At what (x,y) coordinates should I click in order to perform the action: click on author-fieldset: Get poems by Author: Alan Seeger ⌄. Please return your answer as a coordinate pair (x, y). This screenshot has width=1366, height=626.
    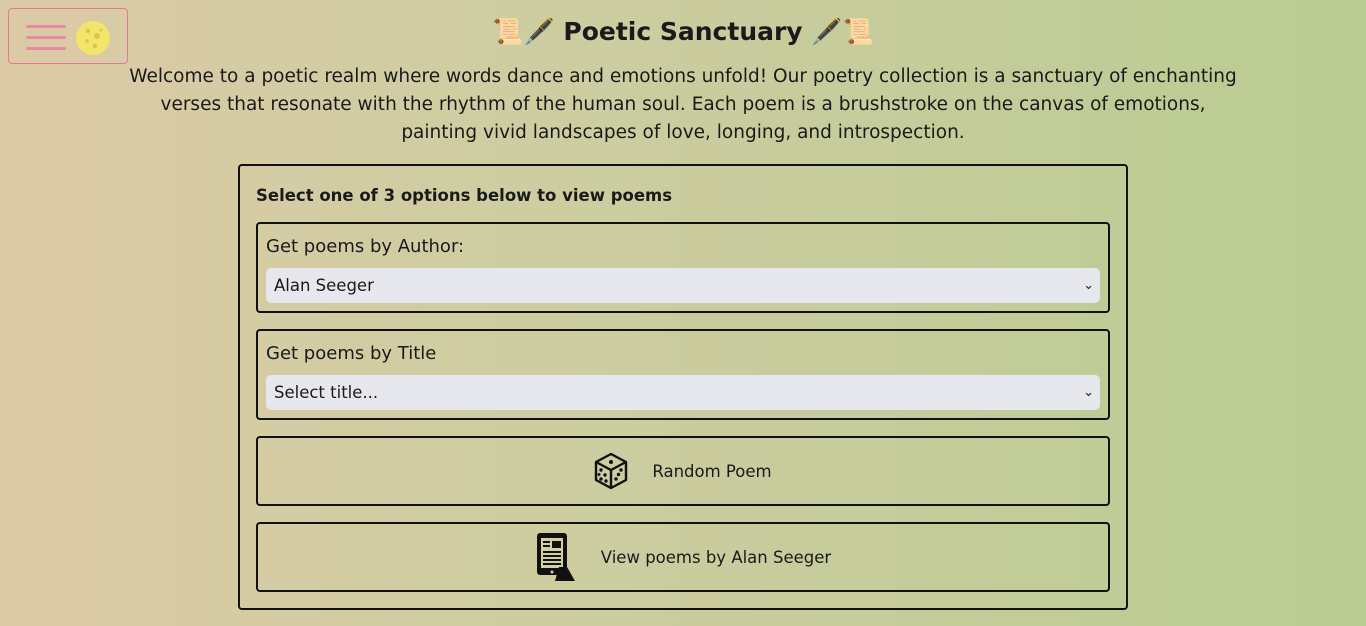
    Looking at the image, I should click on (683, 267).